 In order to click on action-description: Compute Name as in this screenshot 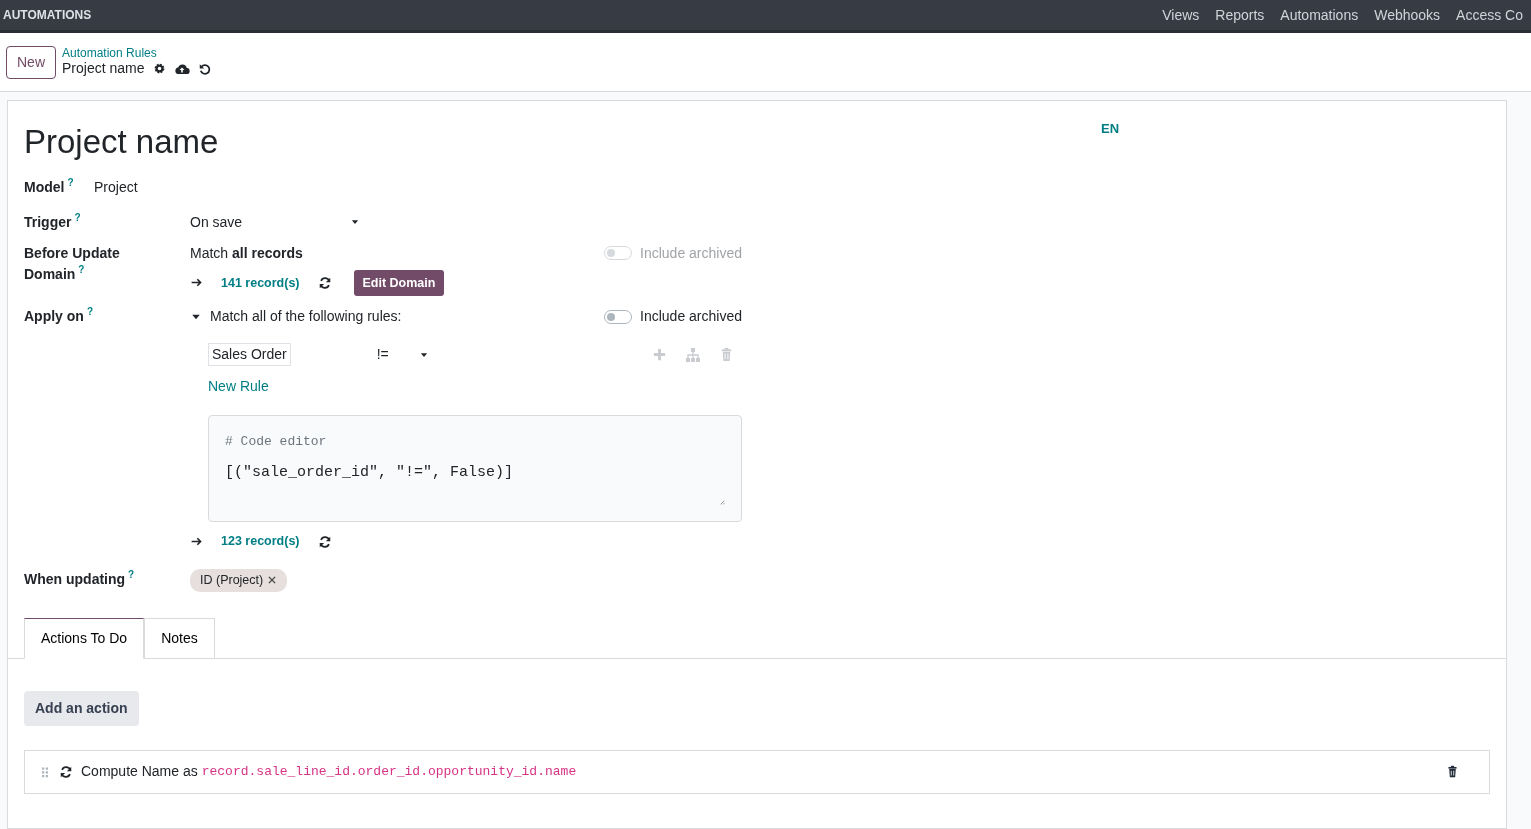, I will do `click(139, 772)`.